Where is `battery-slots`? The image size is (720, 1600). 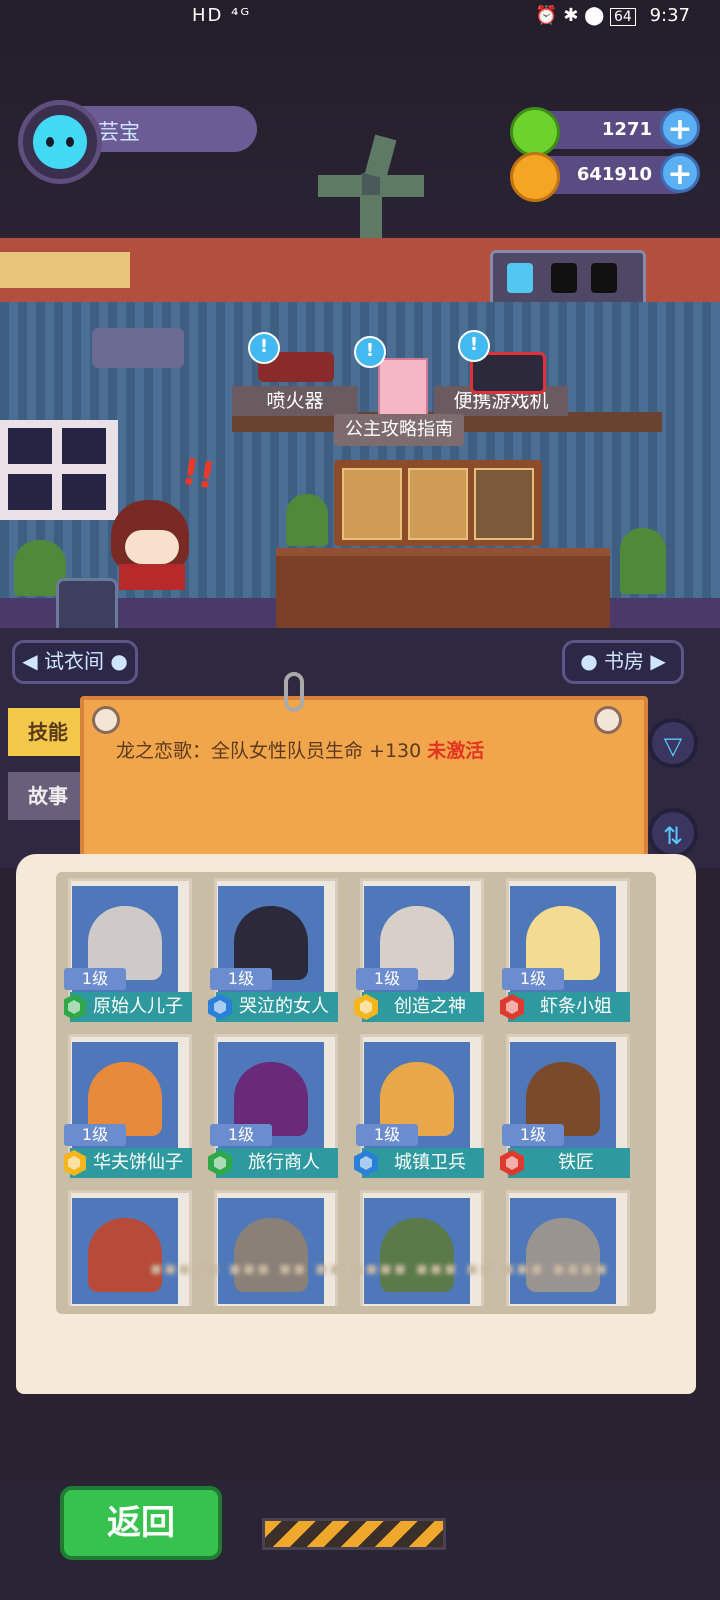 battery-slots is located at coordinates (568, 279).